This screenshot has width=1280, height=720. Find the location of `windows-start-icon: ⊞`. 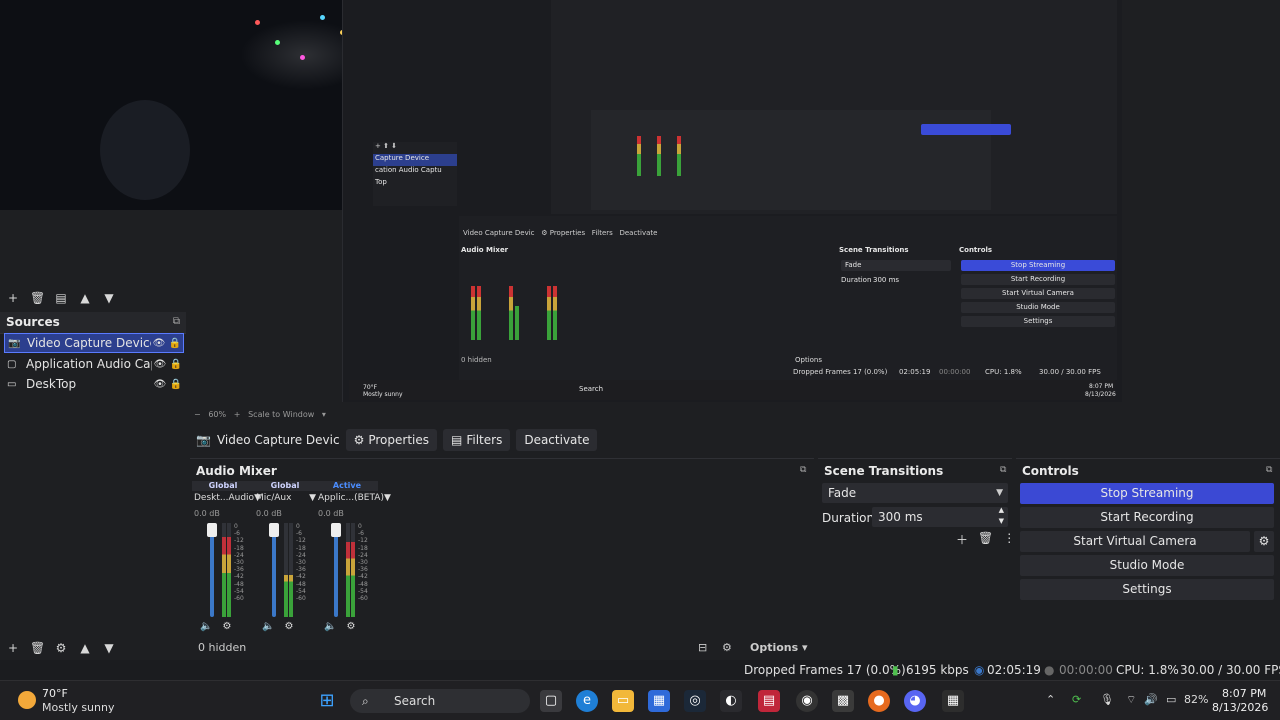

windows-start-icon: ⊞ is located at coordinates (327, 701).